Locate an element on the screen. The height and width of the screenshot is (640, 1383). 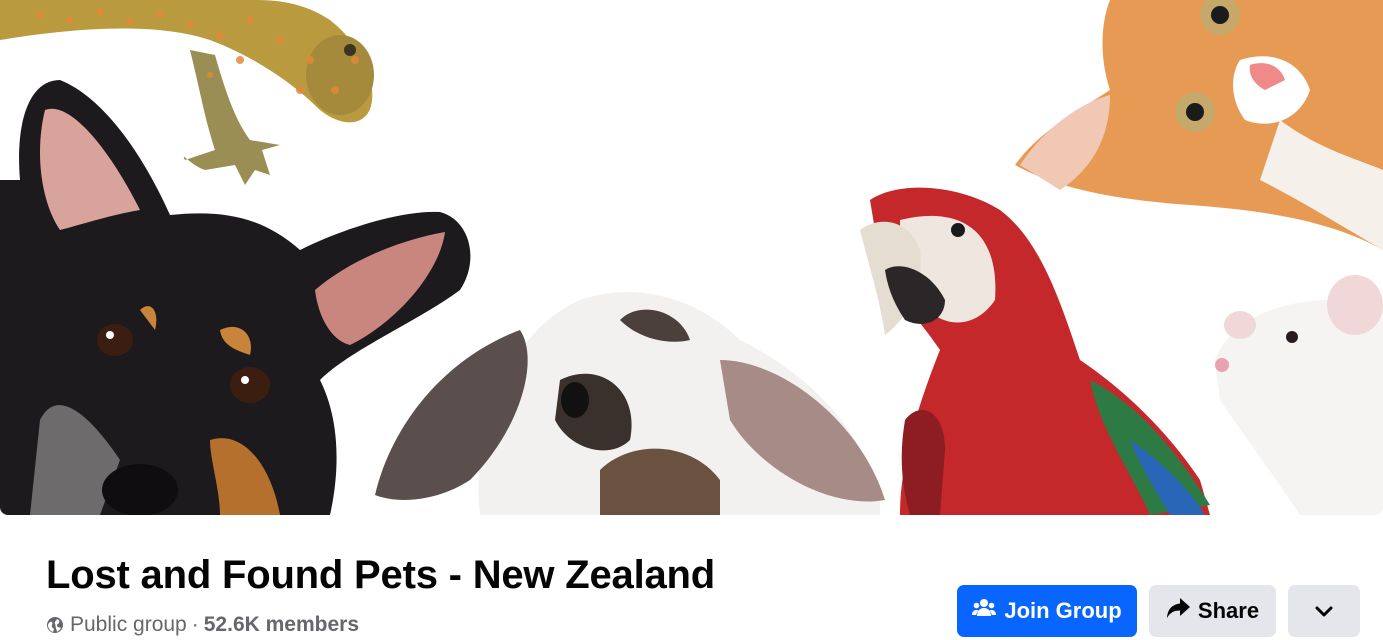
join-group-label: Join Group is located at coordinates (1063, 610).